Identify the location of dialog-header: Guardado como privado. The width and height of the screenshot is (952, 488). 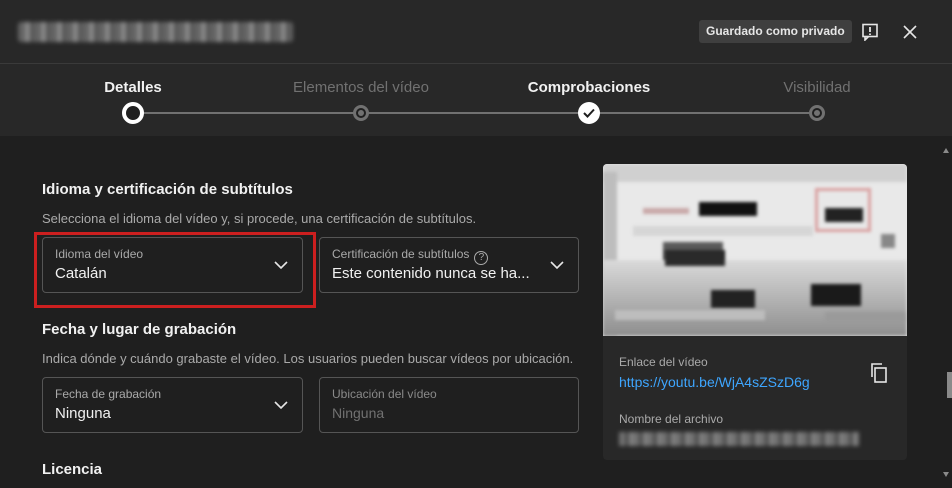
(476, 32).